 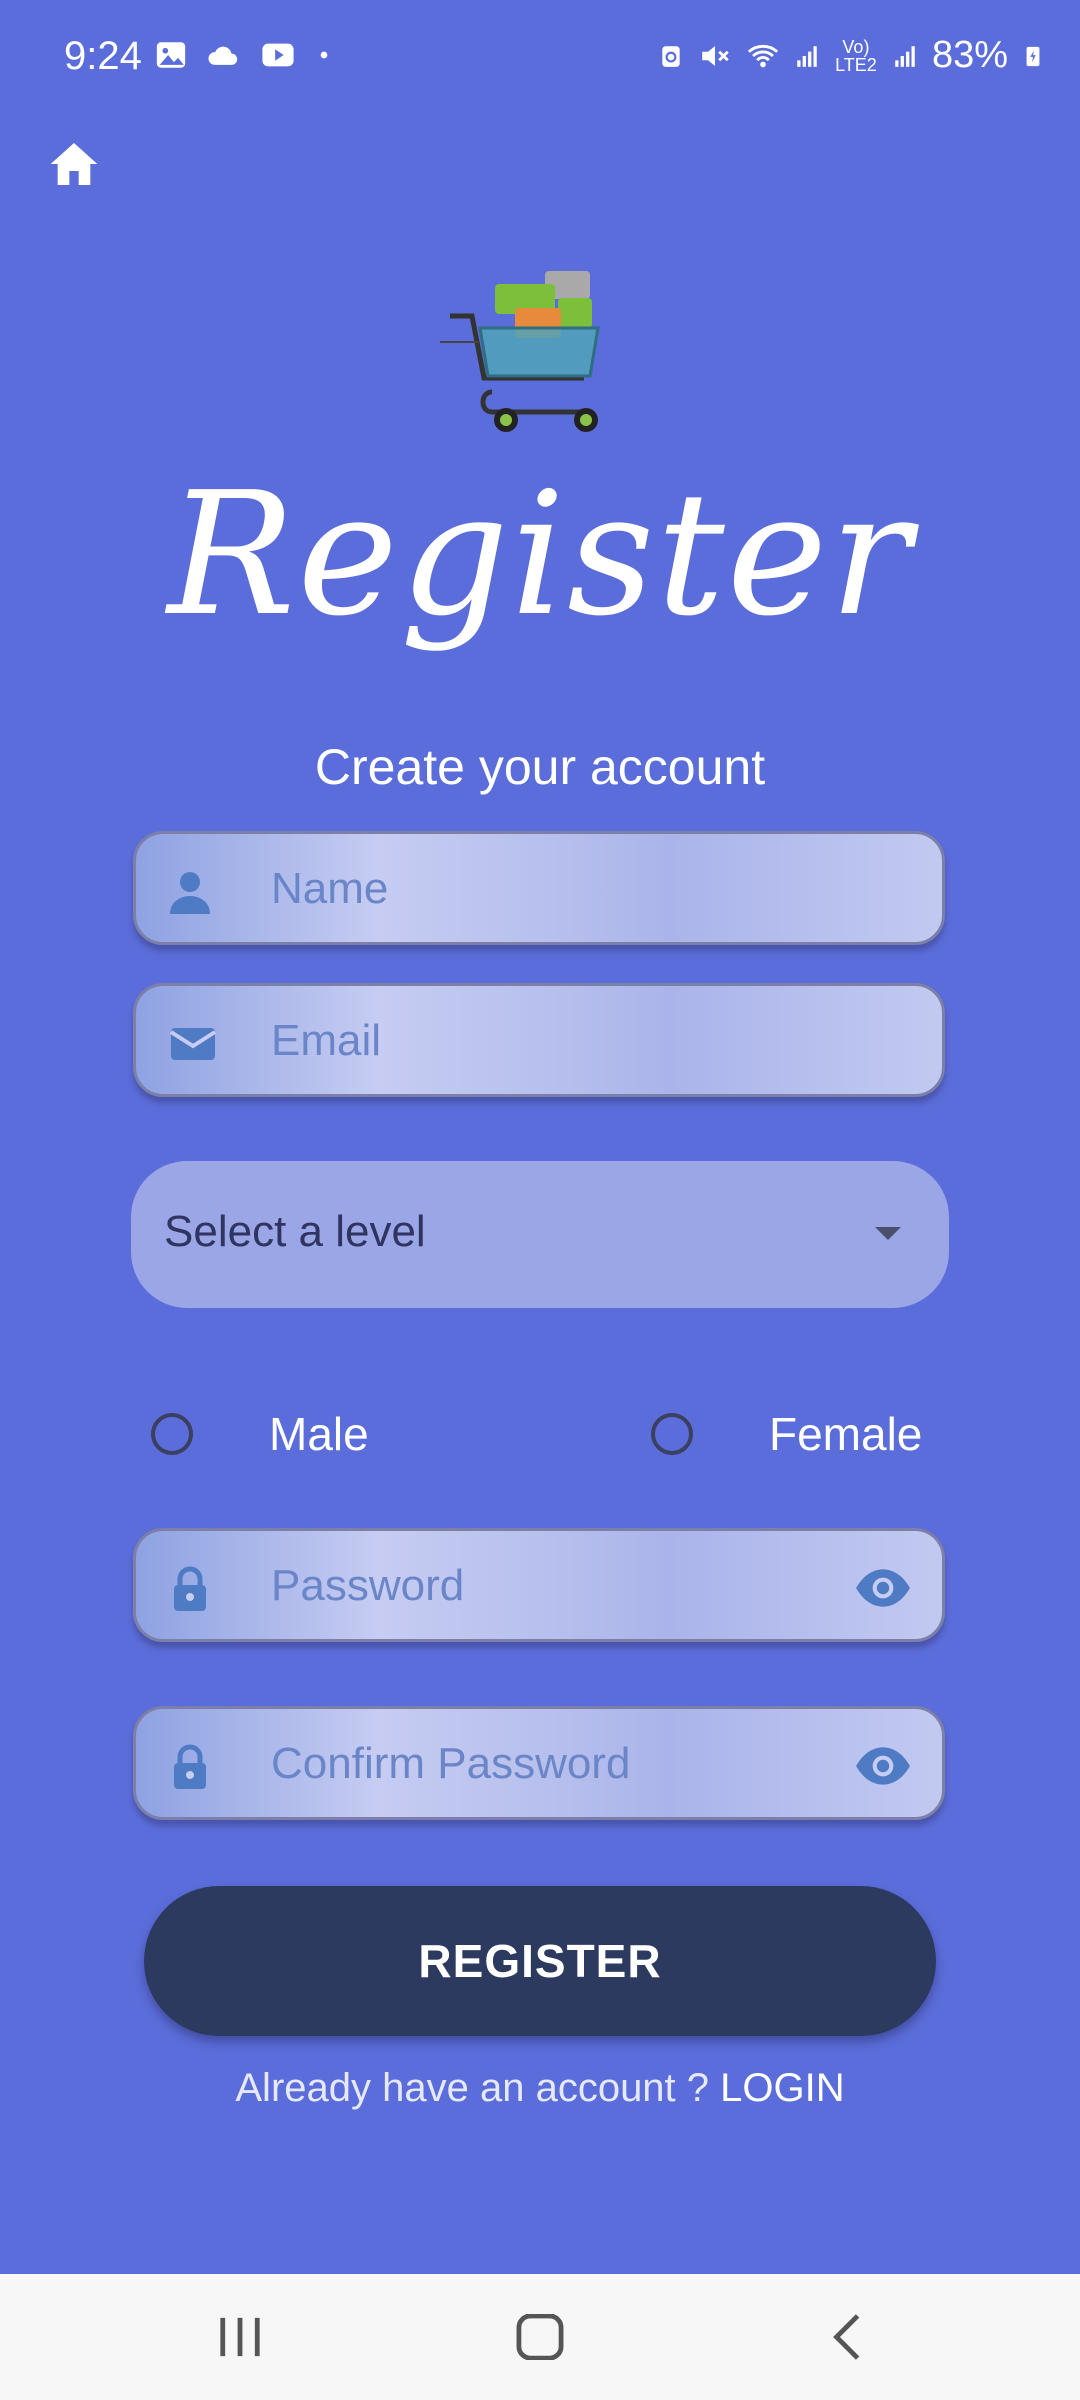 What do you see at coordinates (540, 1961) in the screenshot?
I see `register-button: REGISTER` at bounding box center [540, 1961].